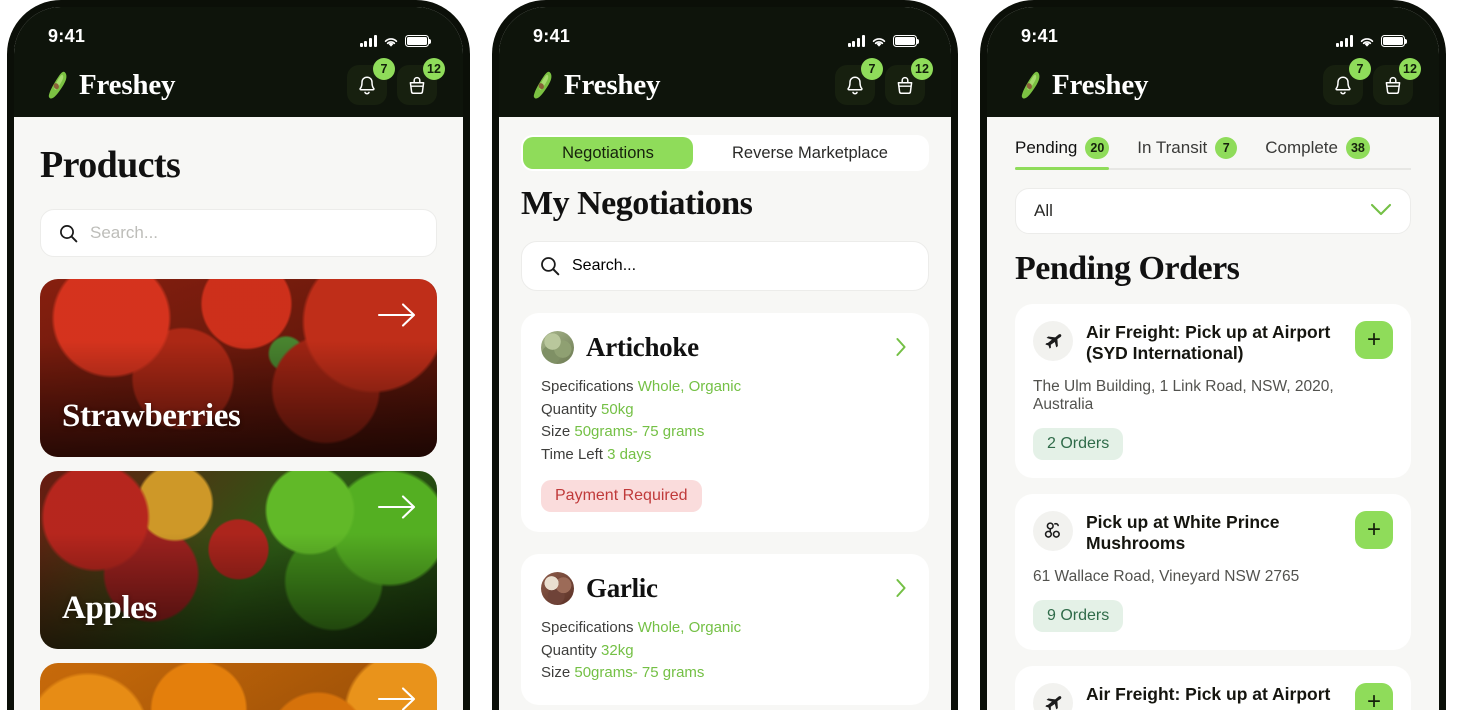 The height and width of the screenshot is (710, 1466). What do you see at coordinates (238, 686) in the screenshot?
I see `product-card: Oranges` at bounding box center [238, 686].